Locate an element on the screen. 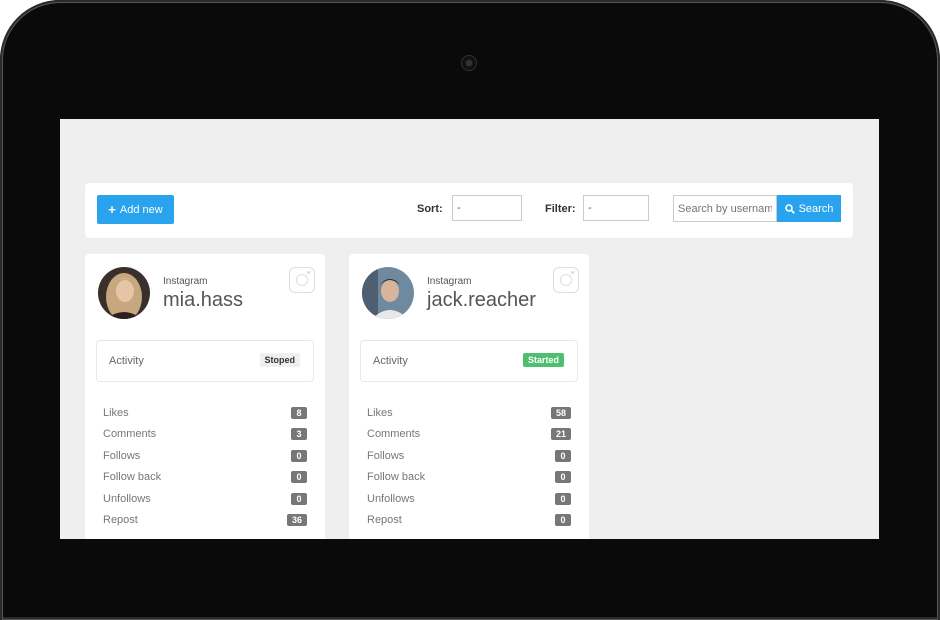 This screenshot has height=620, width=940. search-input is located at coordinates (725, 208).